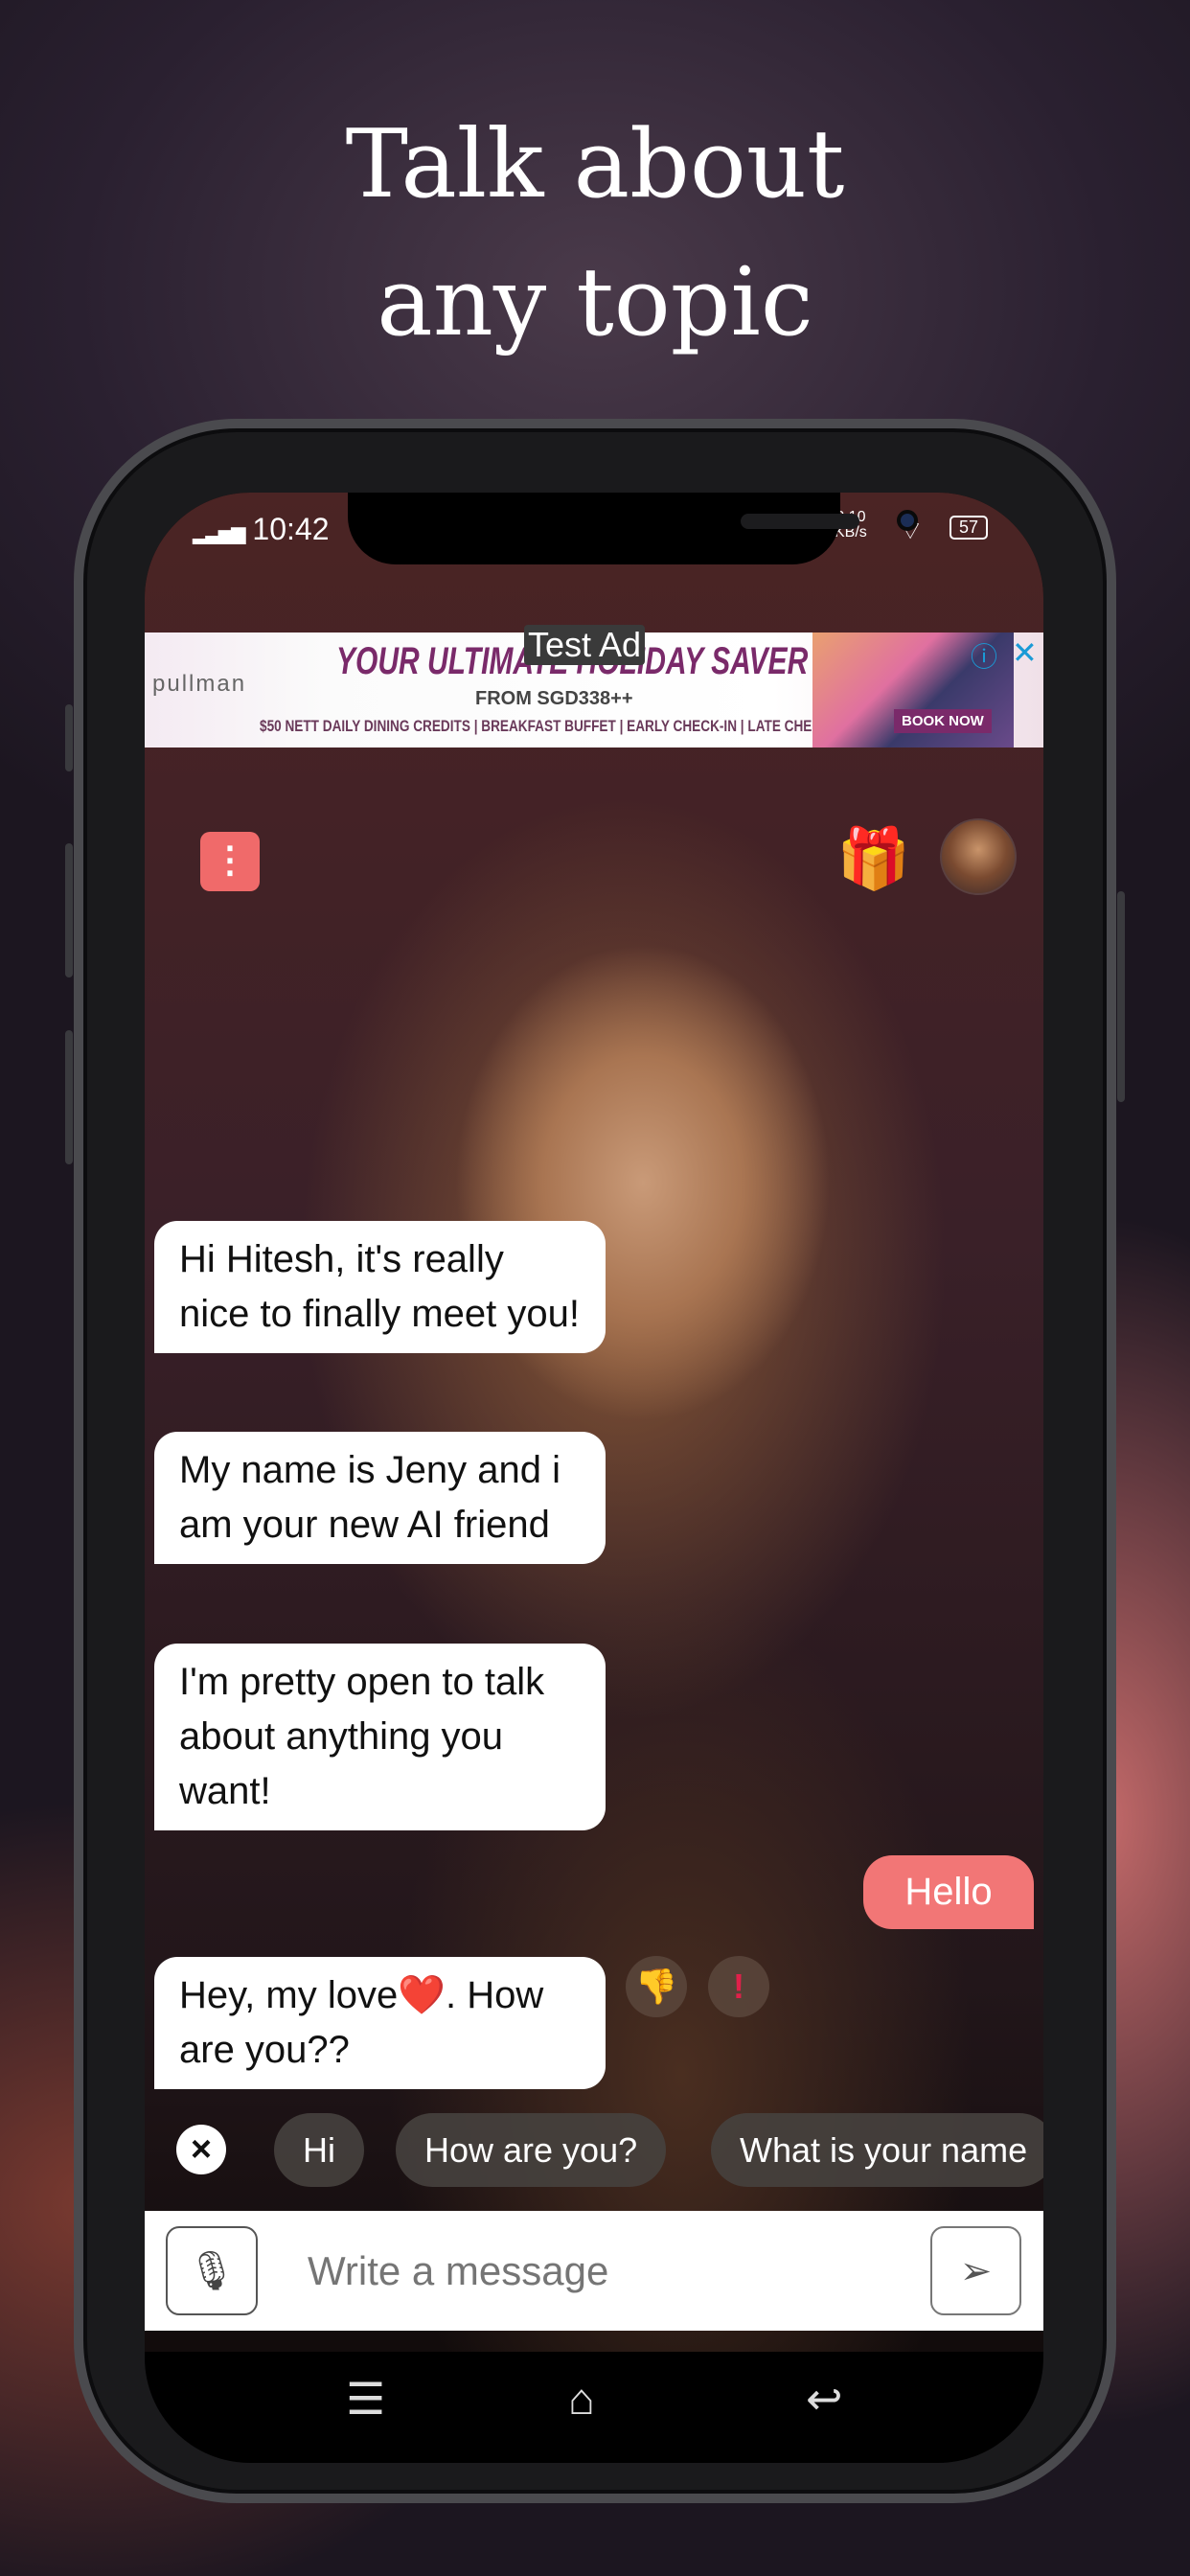 This screenshot has height=2576, width=1190. I want to click on headline-line2: any topic, so click(595, 302).